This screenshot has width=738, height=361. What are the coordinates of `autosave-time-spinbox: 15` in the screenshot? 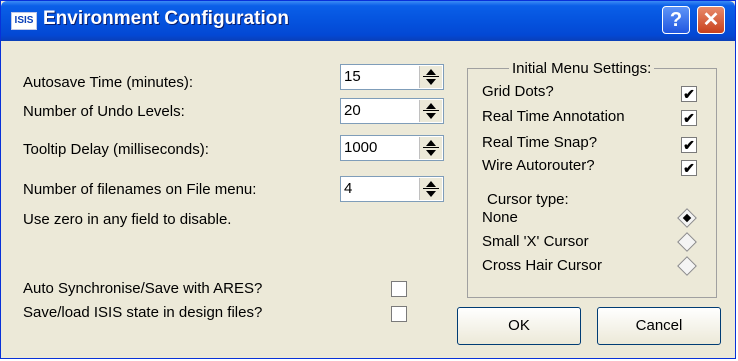 It's located at (392, 77).